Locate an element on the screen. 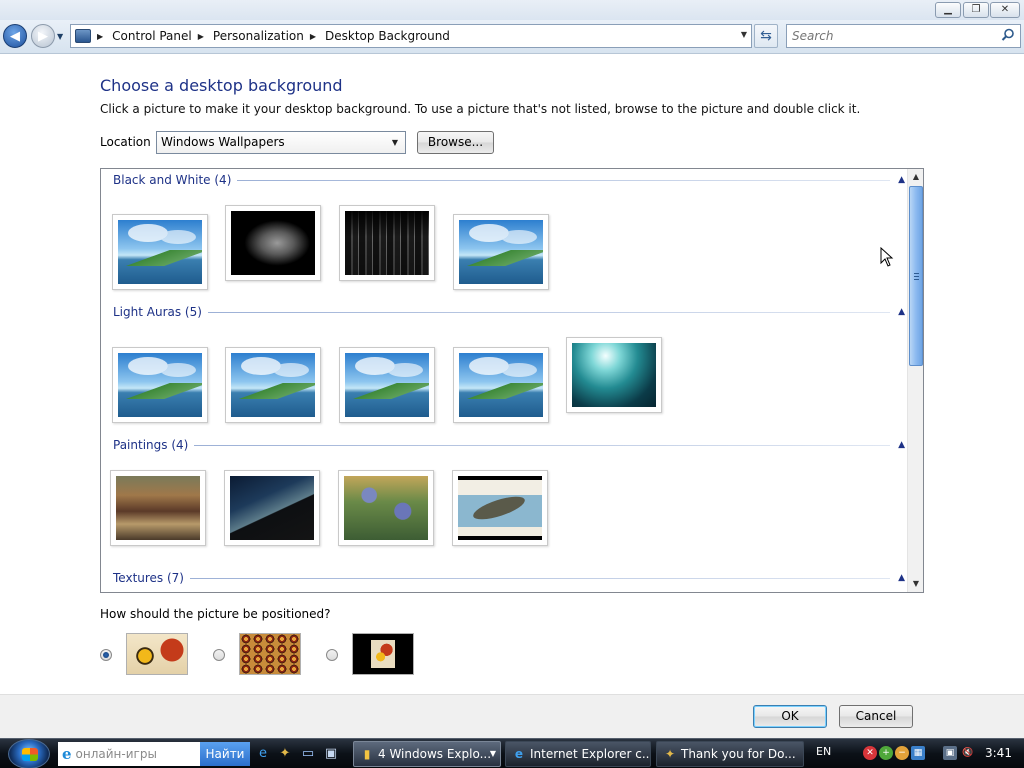 The image size is (1024, 768). start-button is located at coordinates (29, 753).